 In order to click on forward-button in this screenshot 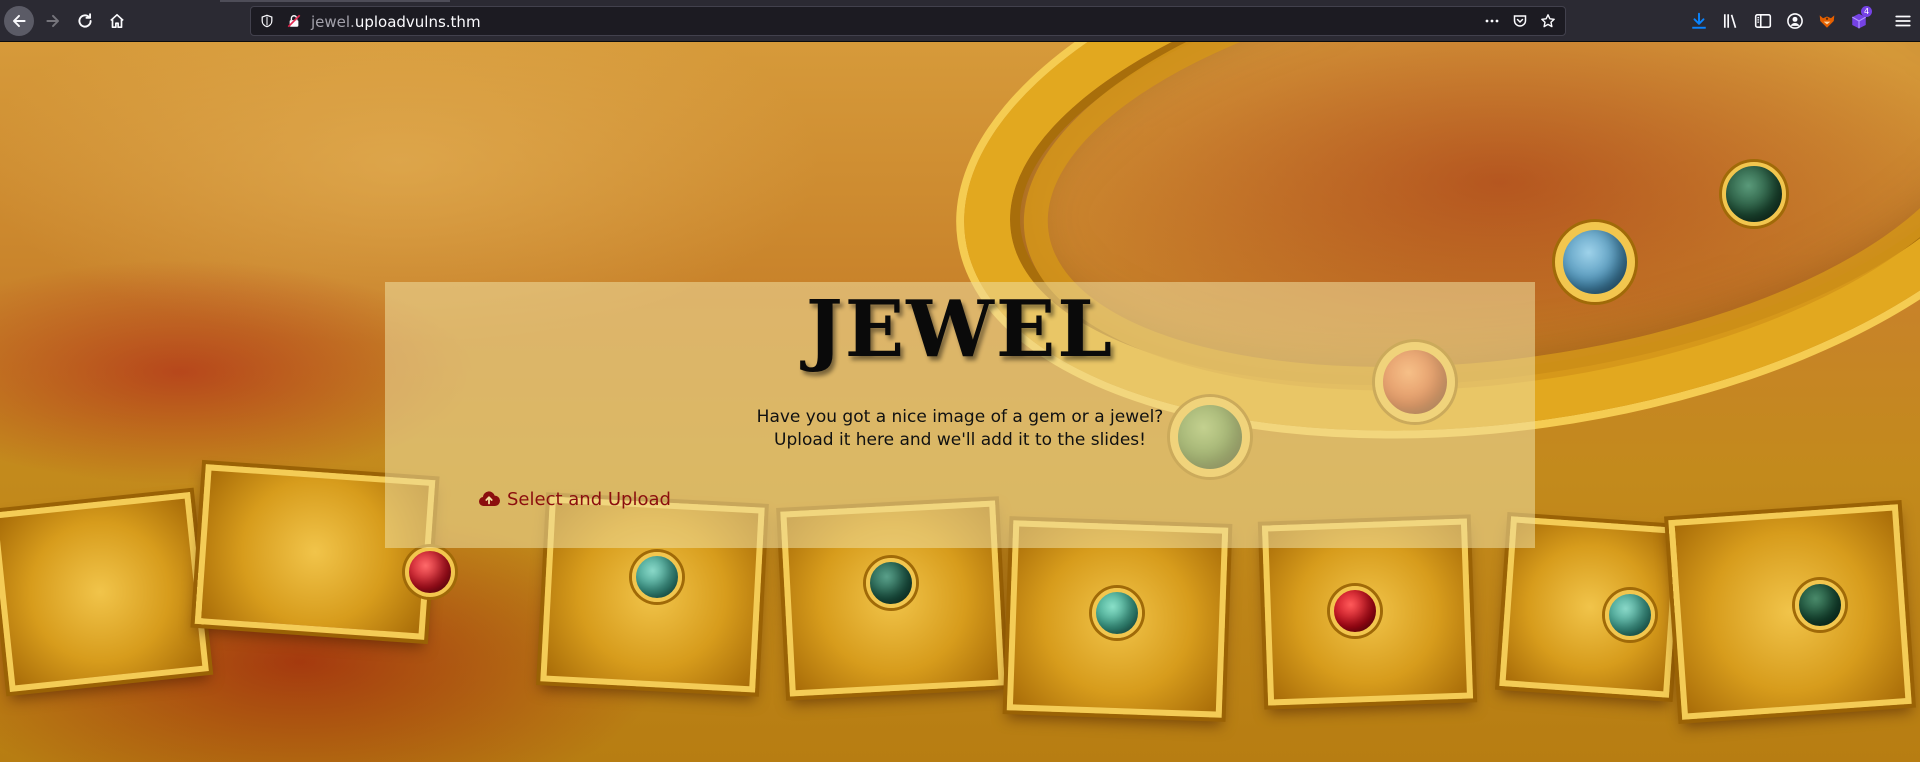, I will do `click(53, 21)`.